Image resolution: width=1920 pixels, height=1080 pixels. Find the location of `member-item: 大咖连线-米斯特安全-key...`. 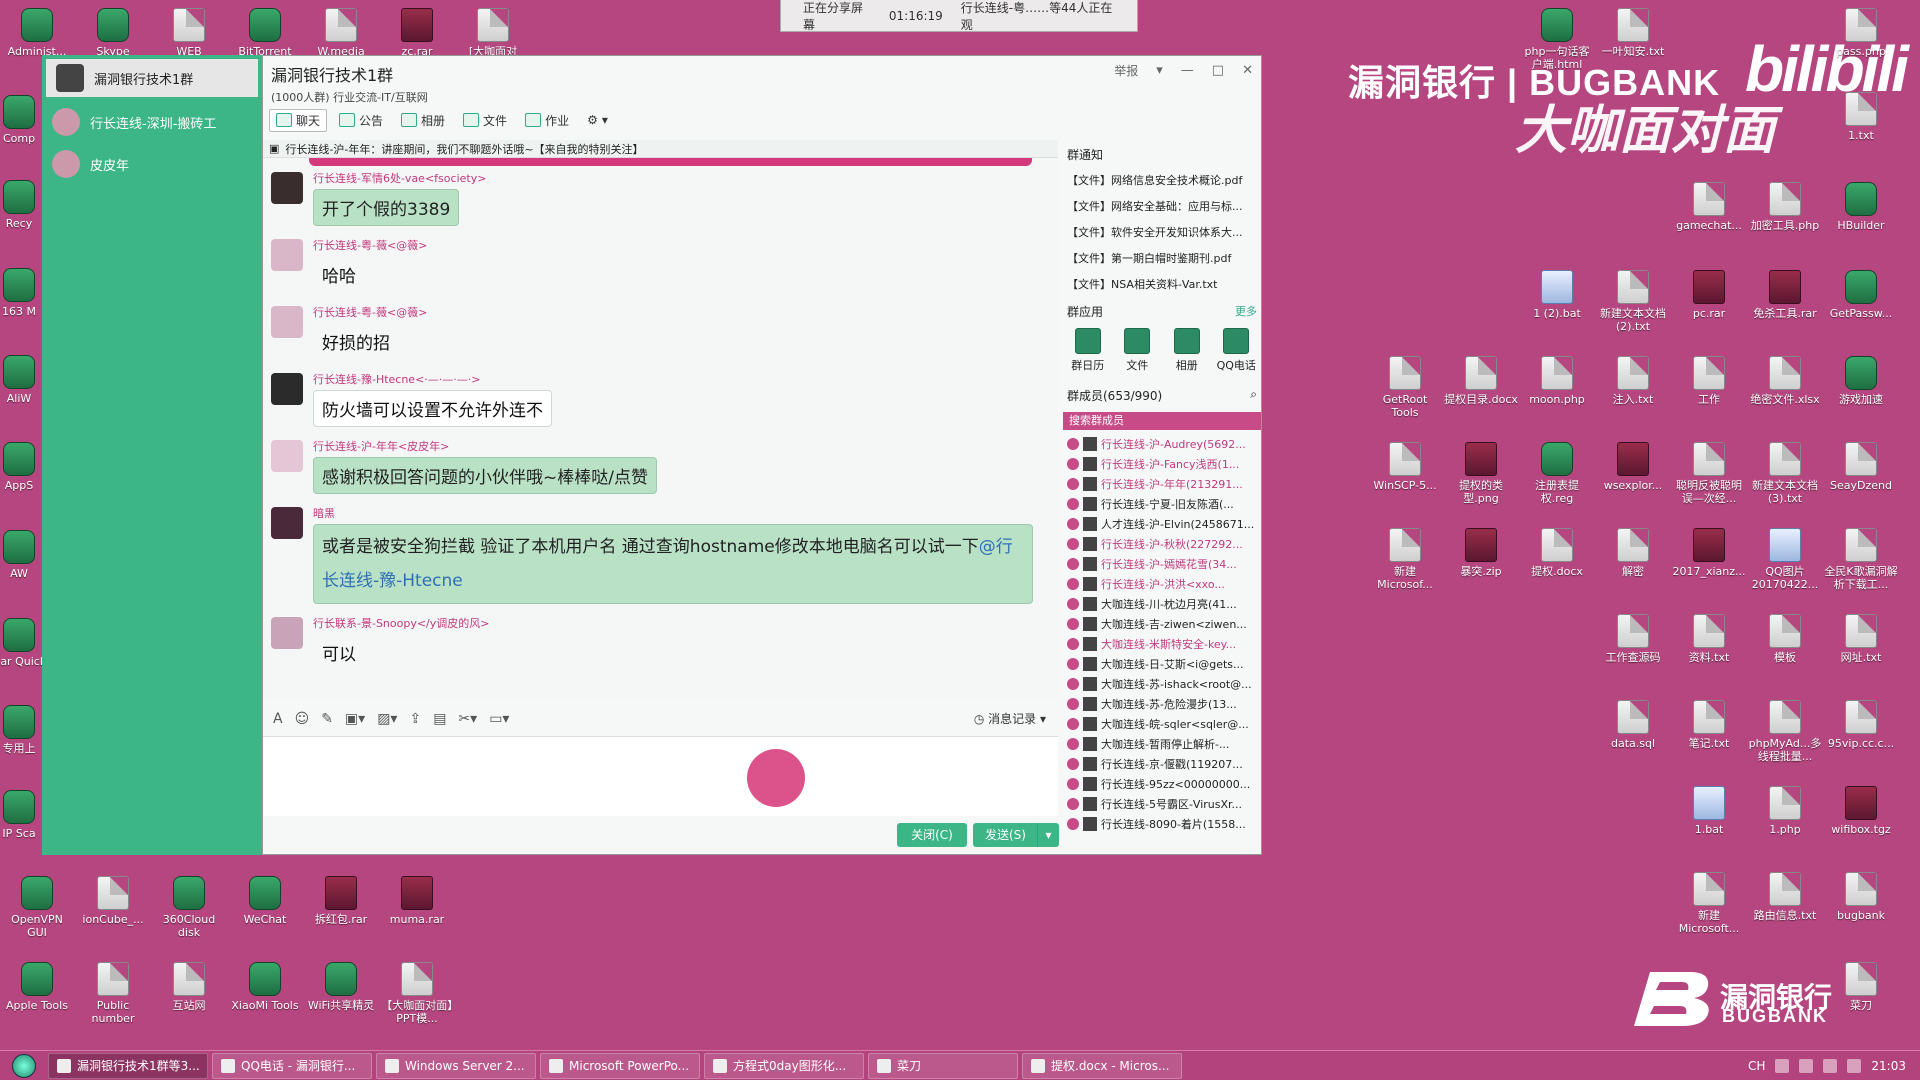

member-item: 大咖连线-米斯特安全-key... is located at coordinates (1162, 644).